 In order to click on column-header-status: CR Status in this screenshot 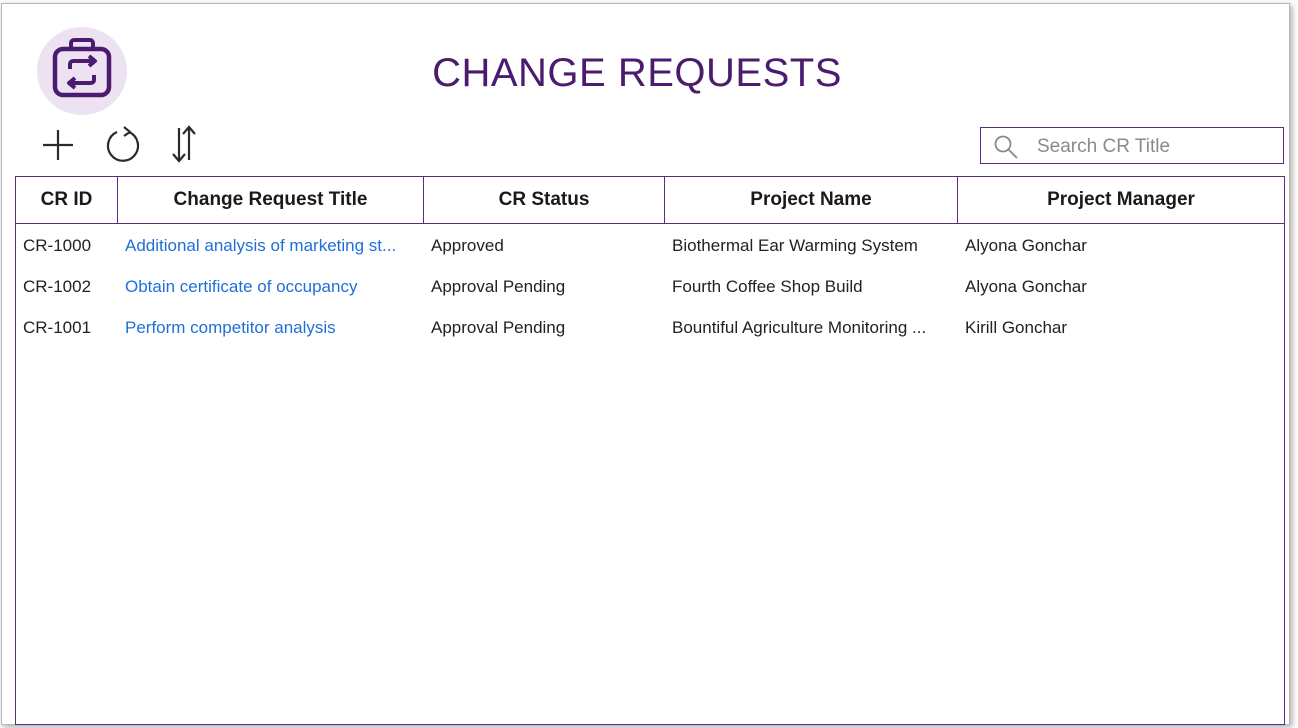, I will do `click(544, 200)`.